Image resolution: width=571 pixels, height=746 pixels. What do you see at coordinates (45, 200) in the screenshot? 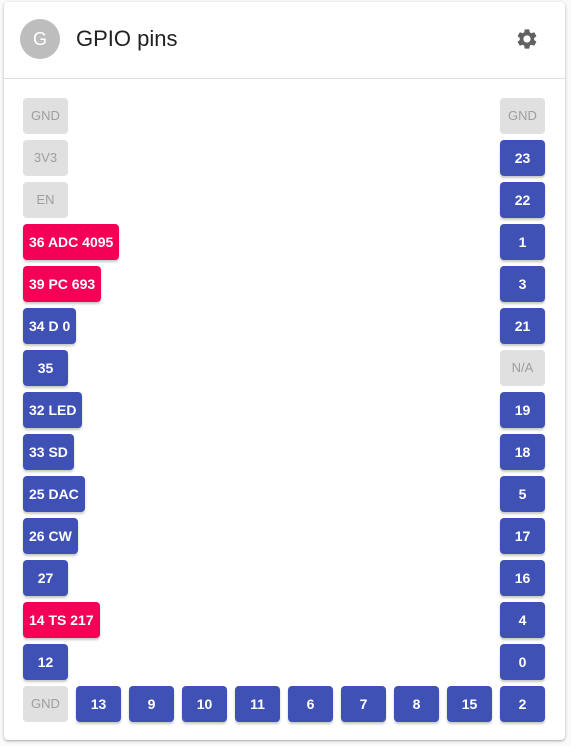
I see `pin-en: EN` at bounding box center [45, 200].